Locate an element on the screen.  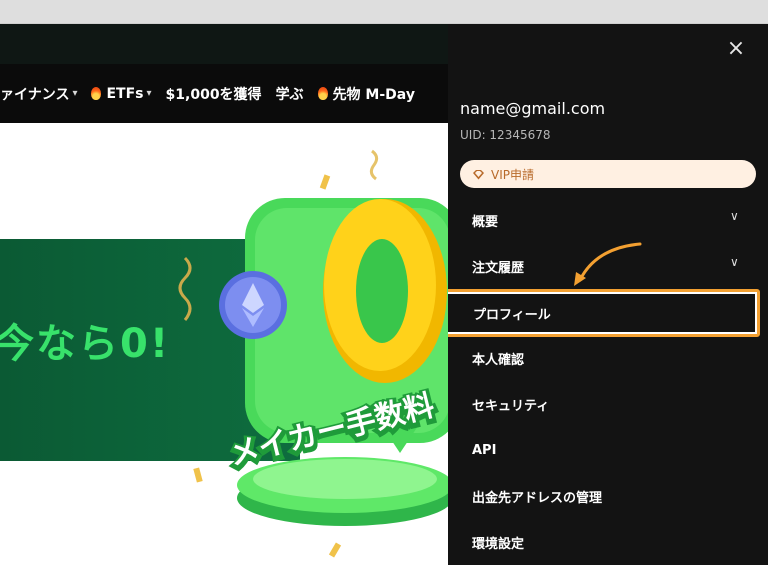
menu-item-label: セキュリティ is located at coordinates (511, 406).